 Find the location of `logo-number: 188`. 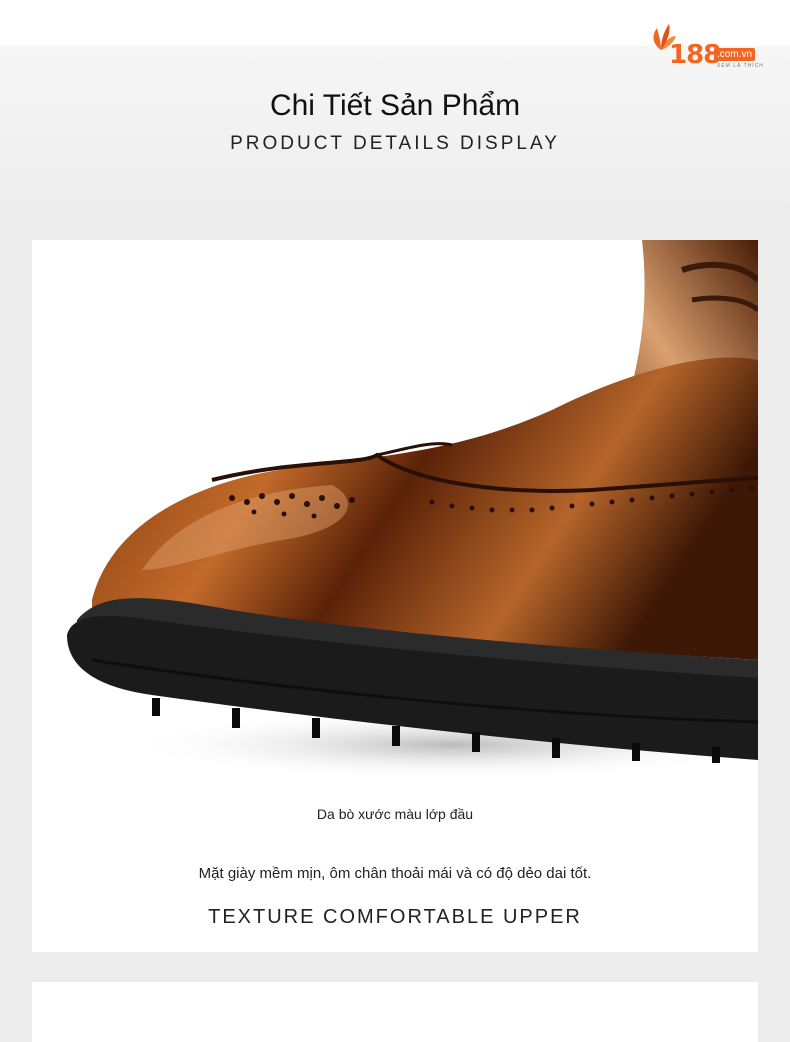

logo-number: 188 is located at coordinates (695, 55).